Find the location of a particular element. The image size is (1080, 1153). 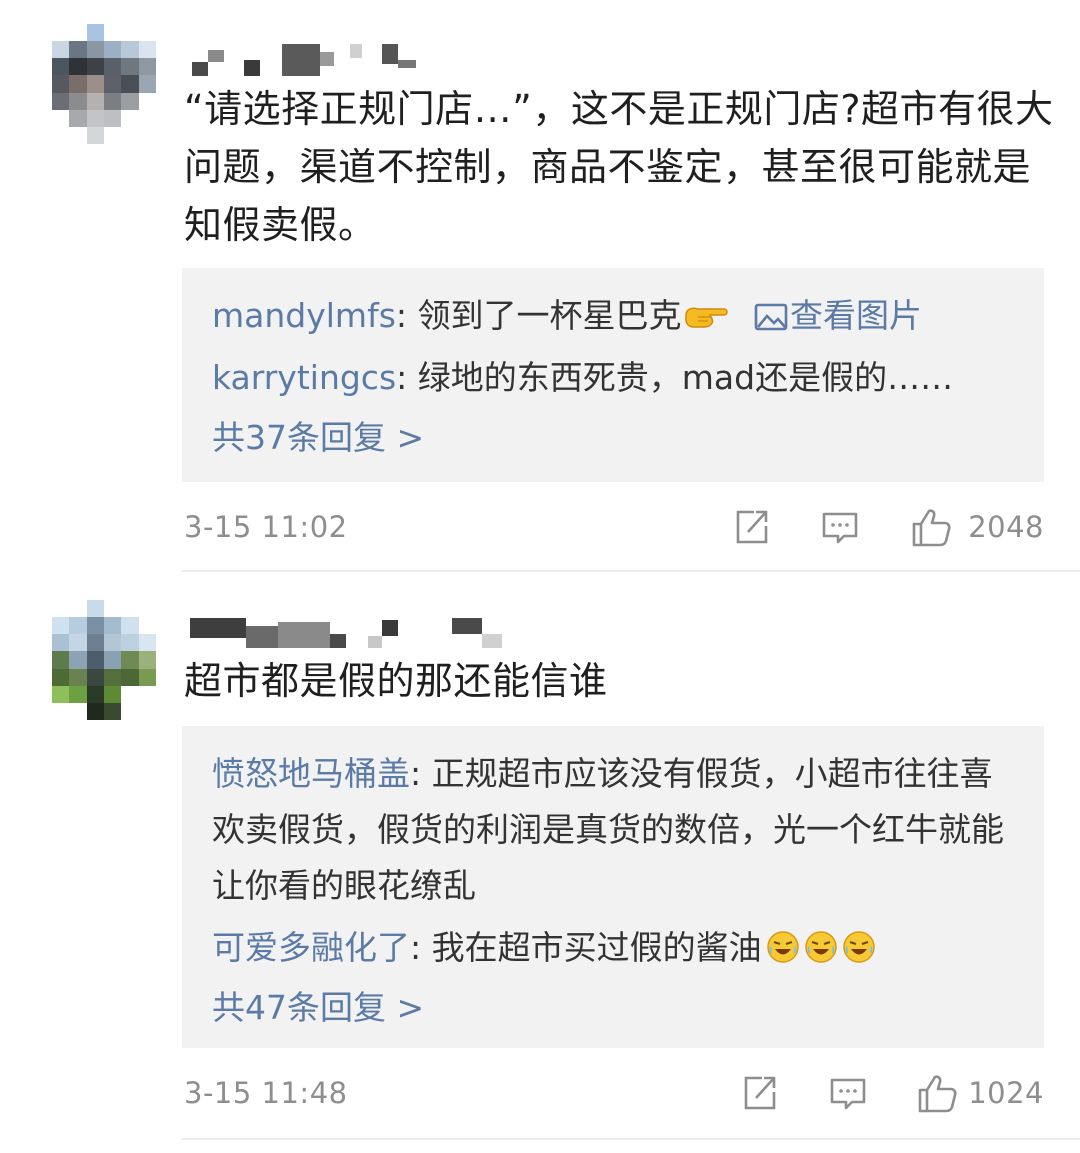

comment-text: 超市都是假的那还能信谁 is located at coordinates (396, 681).